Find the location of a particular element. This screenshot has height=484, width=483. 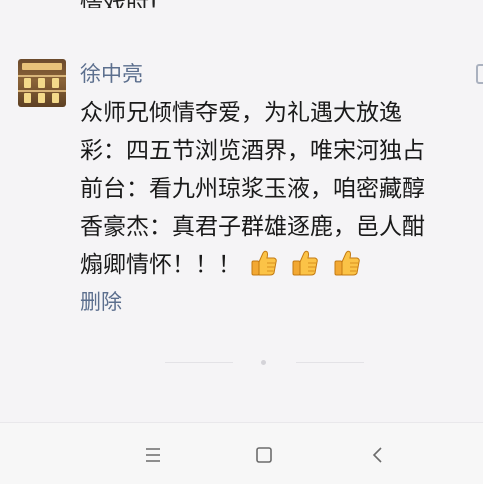

system-nav-bar is located at coordinates (241, 453).